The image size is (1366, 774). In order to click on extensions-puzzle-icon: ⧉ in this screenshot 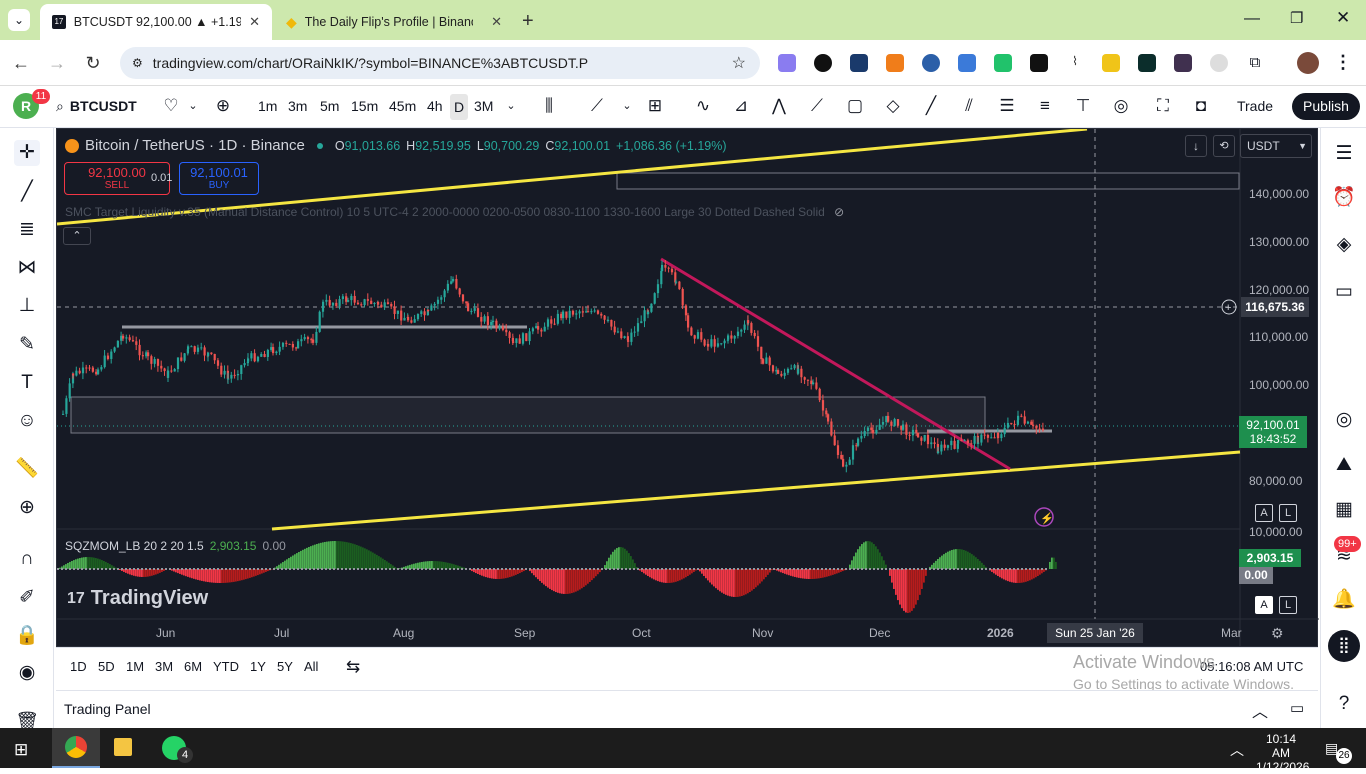, I will do `click(1255, 63)`.